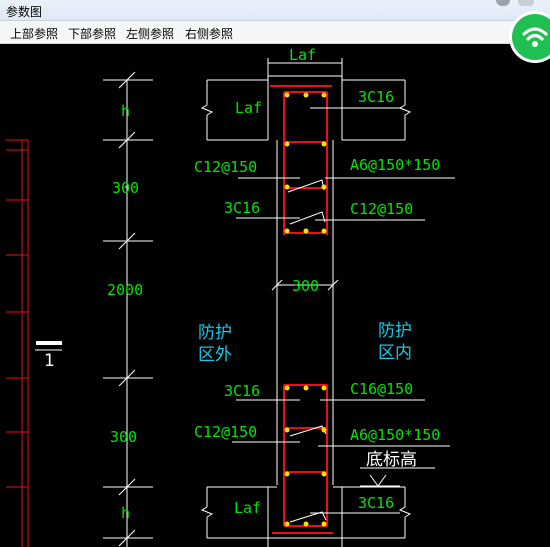 Image resolution: width=550 pixels, height=547 pixels. I want to click on window-control-icon, so click(503, 3).